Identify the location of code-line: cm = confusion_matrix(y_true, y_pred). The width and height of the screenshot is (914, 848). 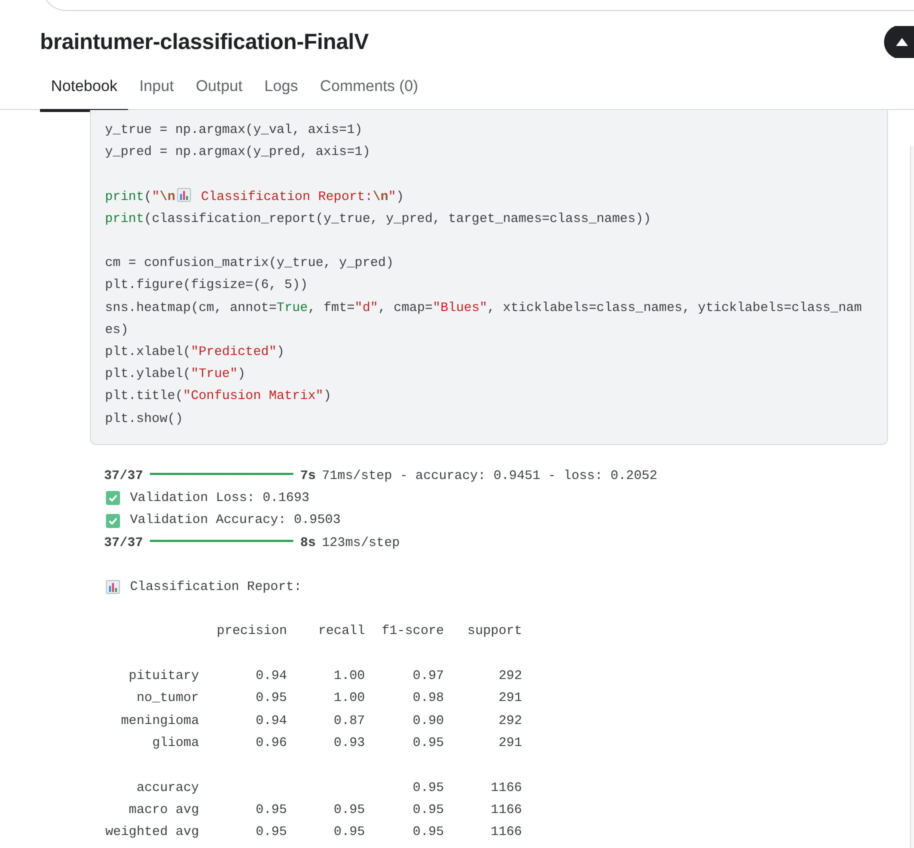
(250, 263).